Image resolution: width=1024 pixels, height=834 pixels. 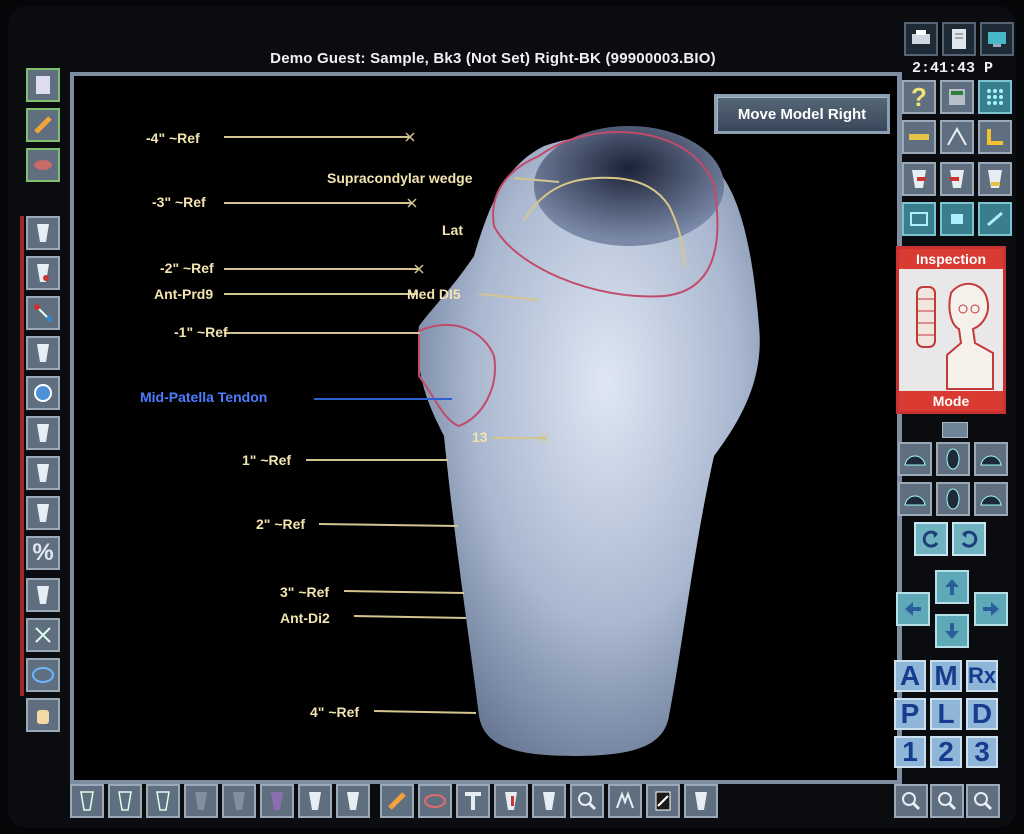 I want to click on cross-section-1-icon, so click(x=87, y=801).